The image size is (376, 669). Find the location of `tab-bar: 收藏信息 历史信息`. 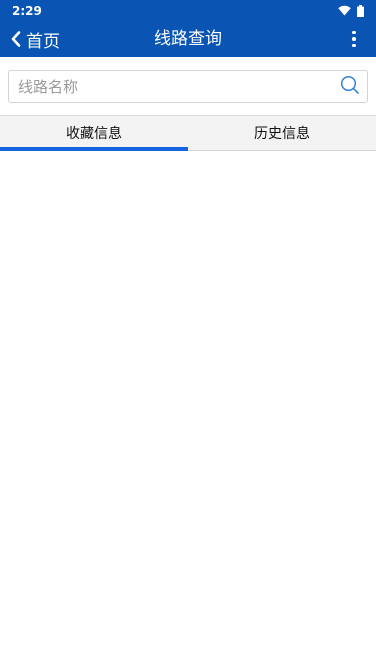

tab-bar: 收藏信息 历史信息 is located at coordinates (188, 133).